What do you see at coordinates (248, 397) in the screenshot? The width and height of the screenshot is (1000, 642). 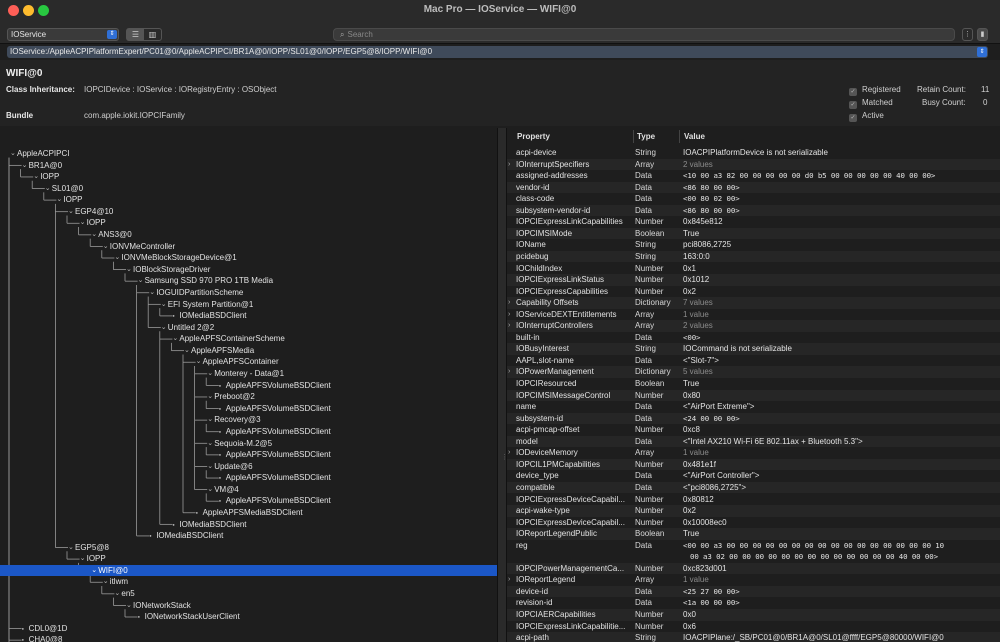 I see `tree-node: Preboot@2 ⌄` at bounding box center [248, 397].